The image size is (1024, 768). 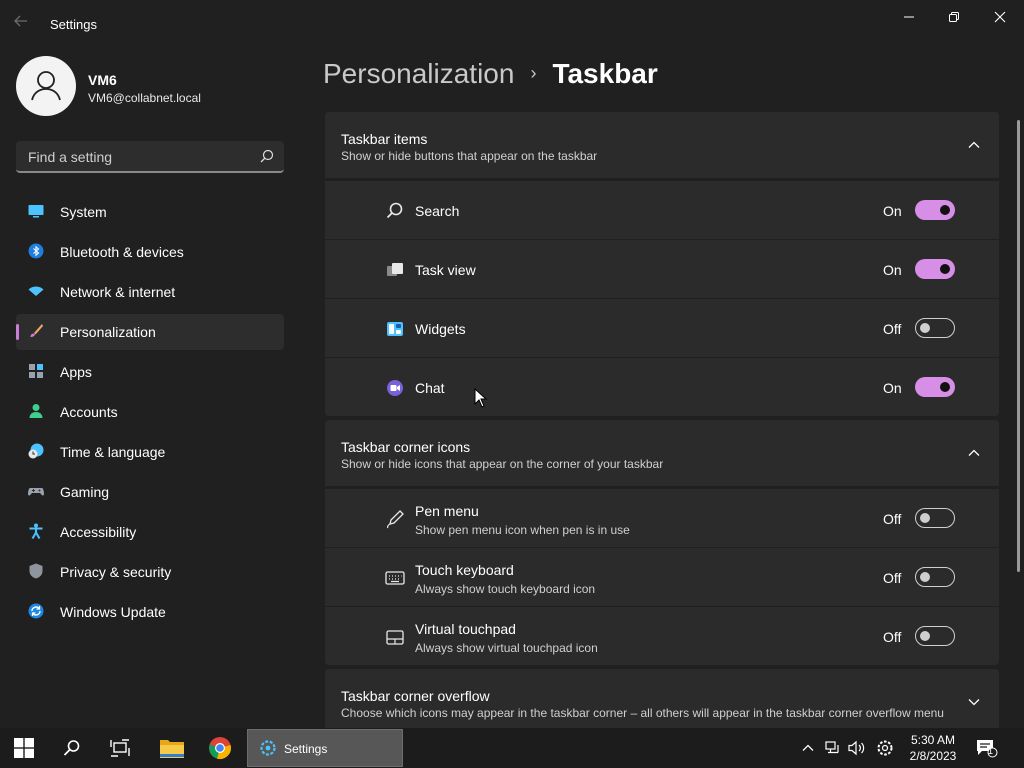 What do you see at coordinates (150, 332) in the screenshot?
I see `sidebar-item-personalization: Personalization` at bounding box center [150, 332].